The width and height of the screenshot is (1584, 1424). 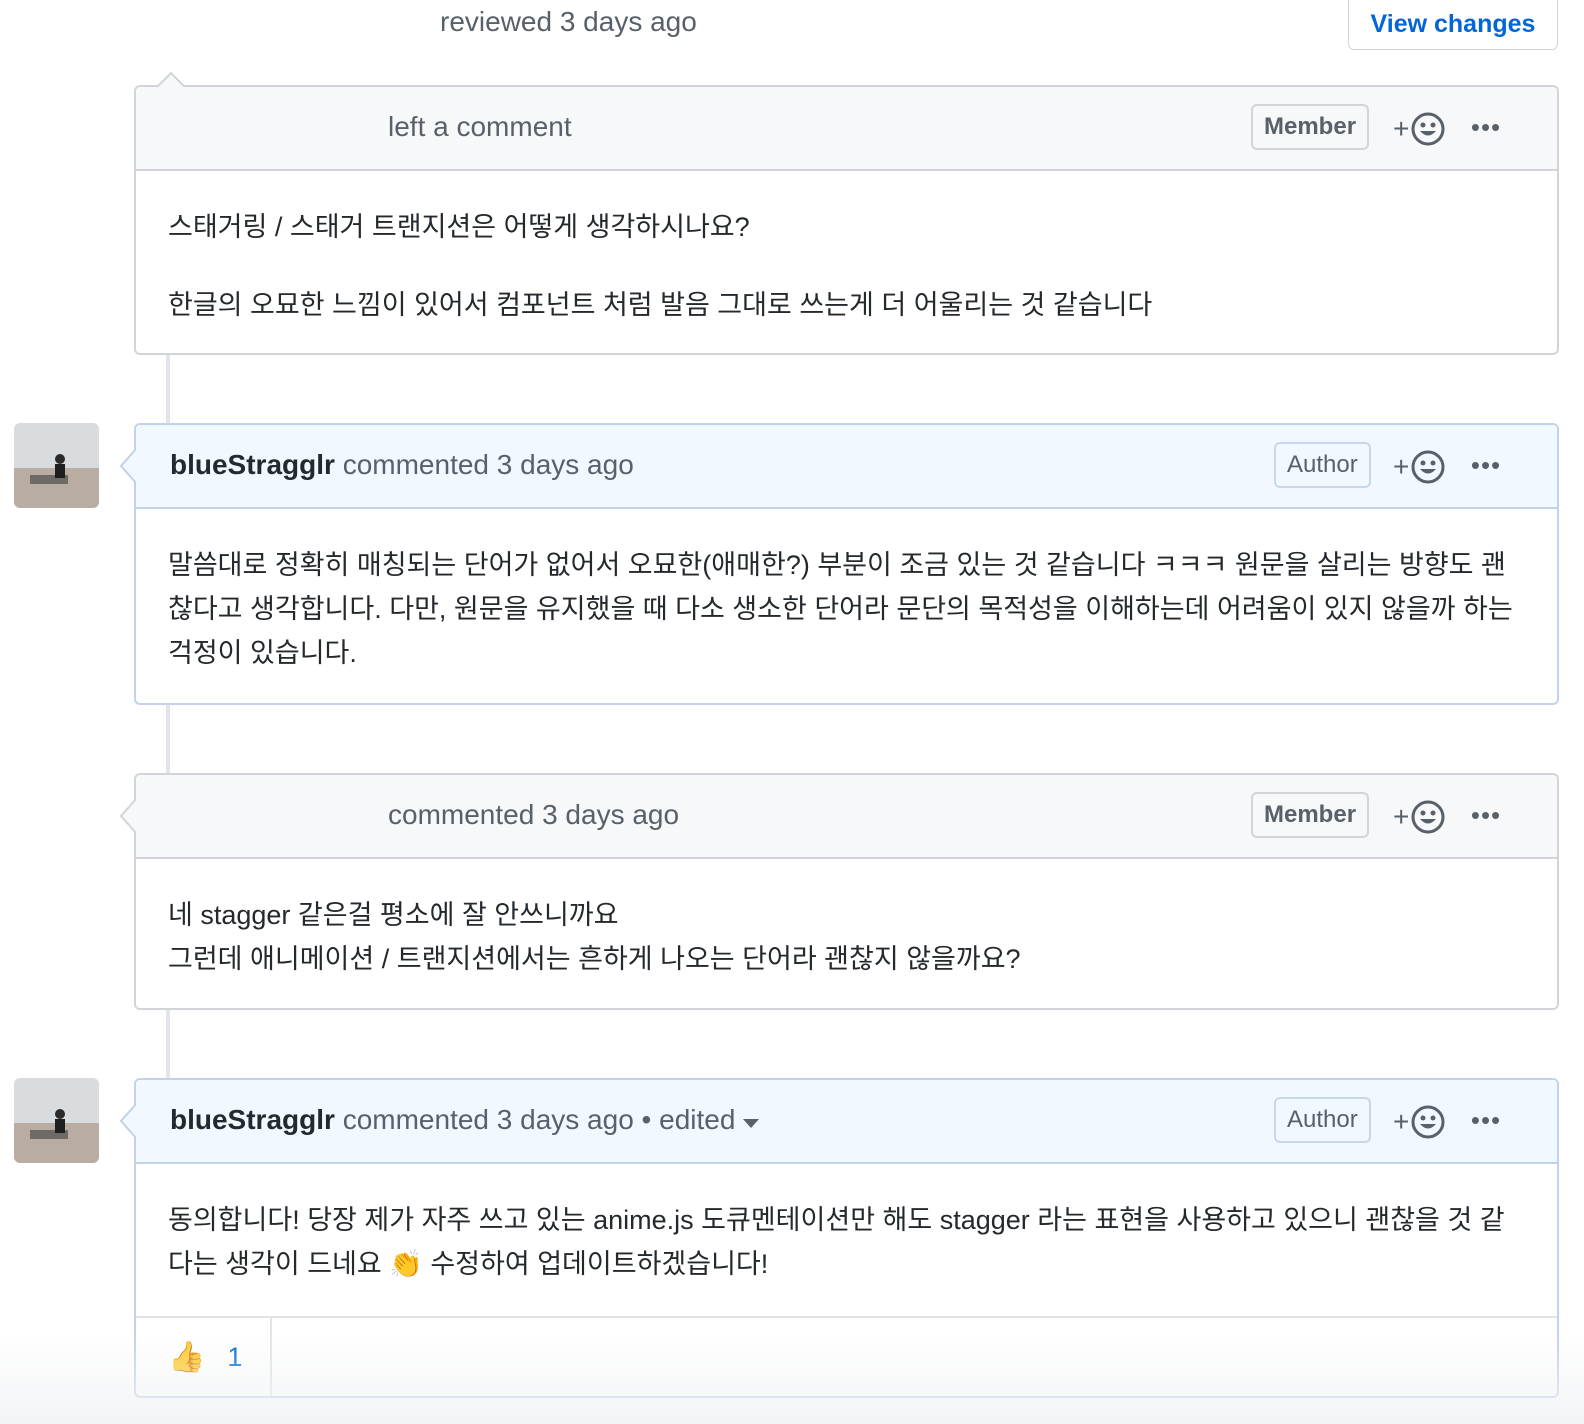 What do you see at coordinates (393, 915) in the screenshot?
I see `comment-text: 네 stagger 같은걸 평소에 잘 안쓰니까요` at bounding box center [393, 915].